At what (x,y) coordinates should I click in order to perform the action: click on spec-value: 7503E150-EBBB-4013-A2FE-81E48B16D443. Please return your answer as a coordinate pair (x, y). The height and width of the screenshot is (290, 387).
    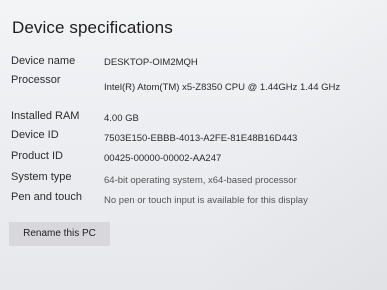
    Looking at the image, I should click on (201, 138).